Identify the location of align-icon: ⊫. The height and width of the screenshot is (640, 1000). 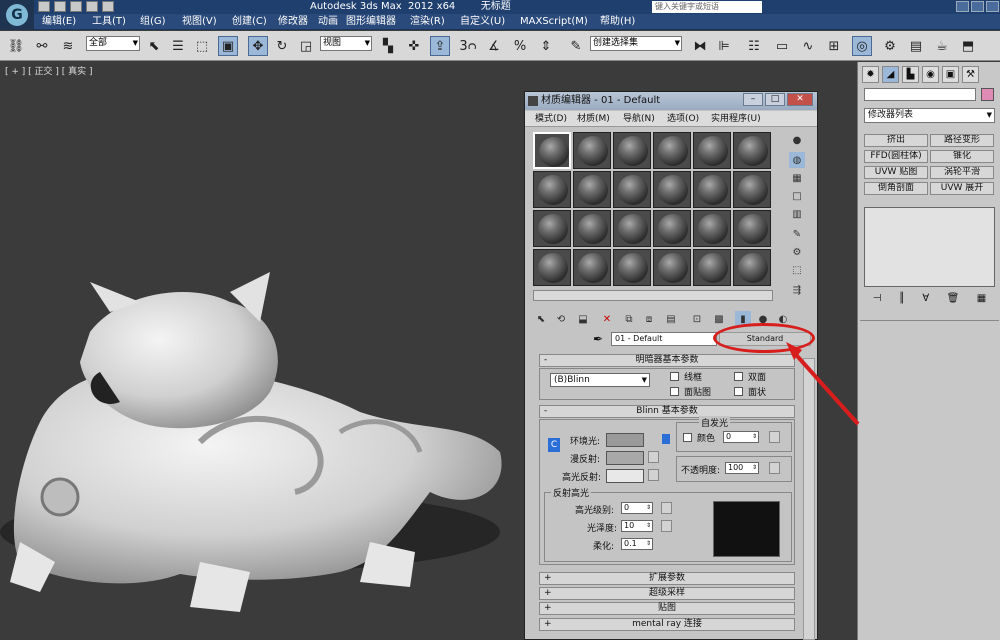
(724, 46).